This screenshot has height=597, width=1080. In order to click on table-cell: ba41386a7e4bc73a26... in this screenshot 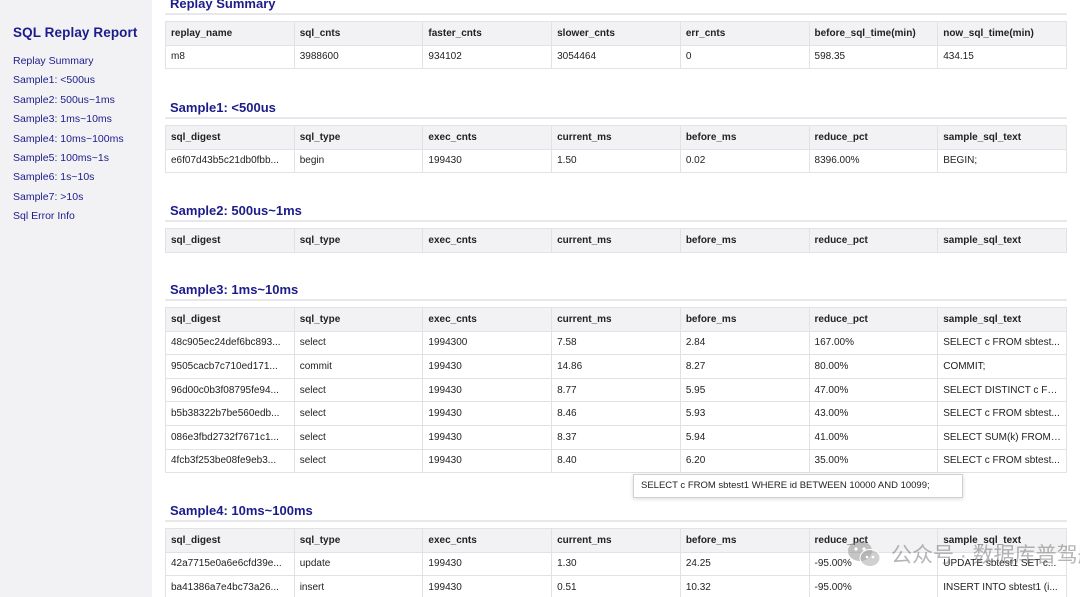, I will do `click(230, 586)`.